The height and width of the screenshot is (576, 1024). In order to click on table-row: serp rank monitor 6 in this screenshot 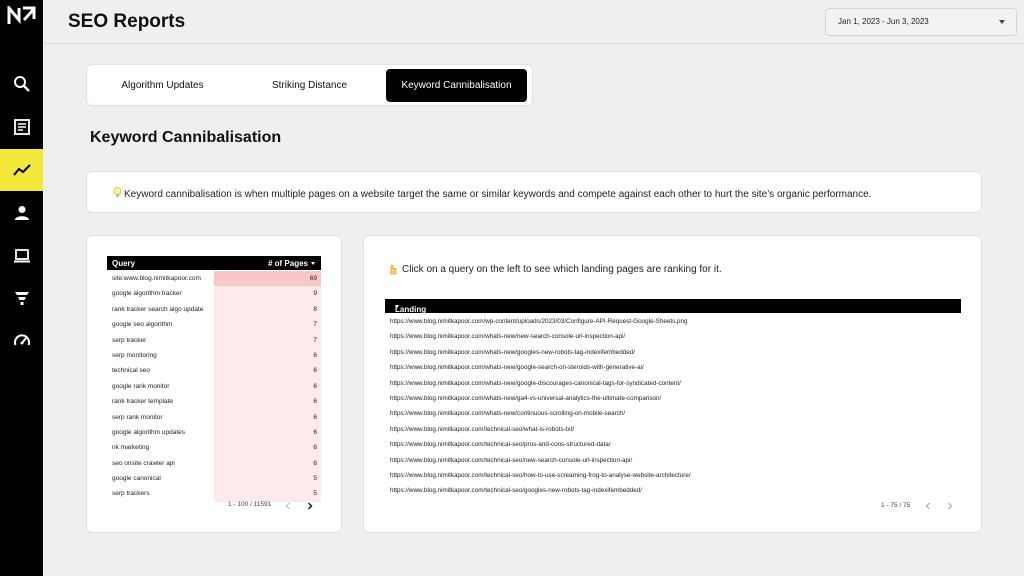, I will do `click(214, 417)`.